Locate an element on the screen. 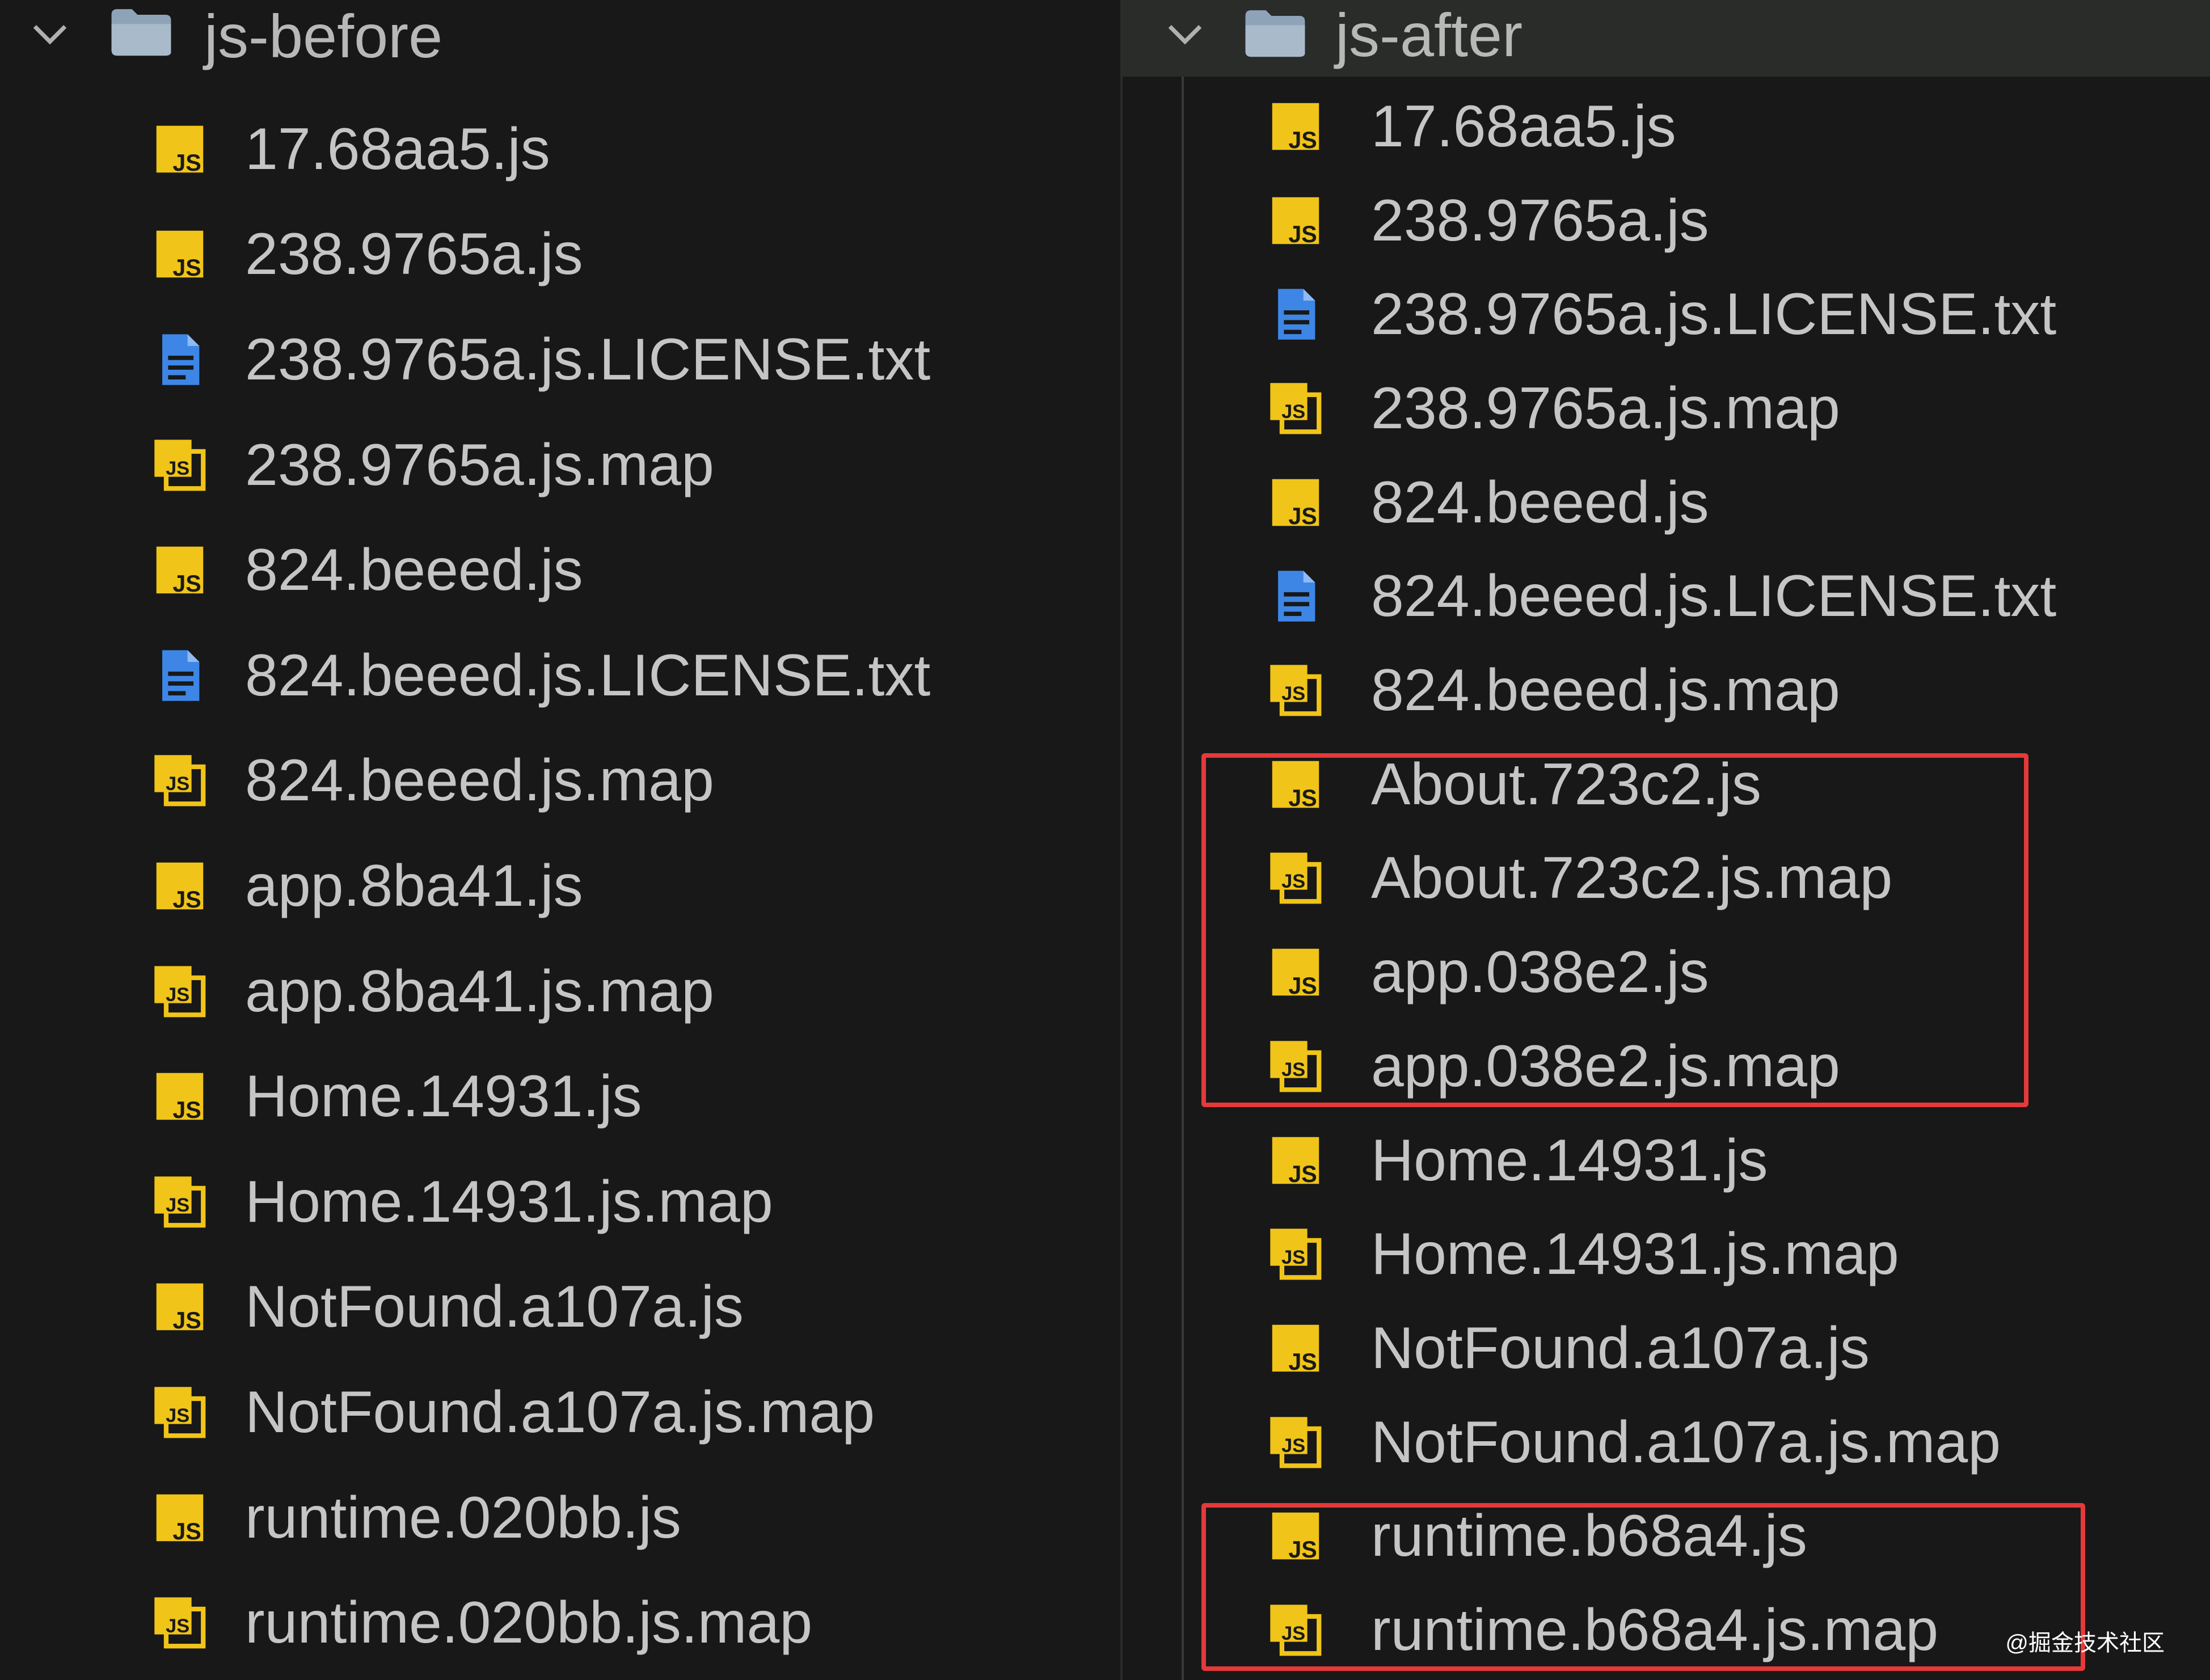 Image resolution: width=2210 pixels, height=1680 pixels. file-name: NotFound.a107a.js.map is located at coordinates (1686, 1442).